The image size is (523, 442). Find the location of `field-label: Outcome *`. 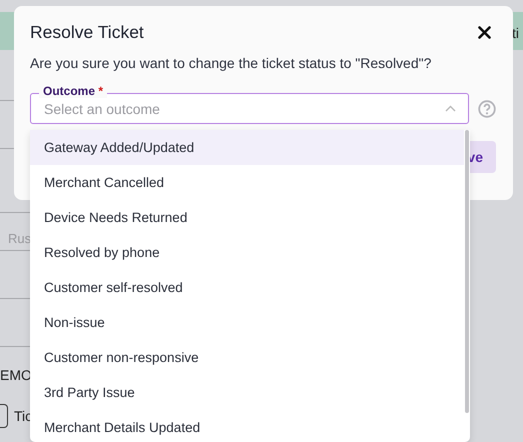

field-label: Outcome * is located at coordinates (73, 91).